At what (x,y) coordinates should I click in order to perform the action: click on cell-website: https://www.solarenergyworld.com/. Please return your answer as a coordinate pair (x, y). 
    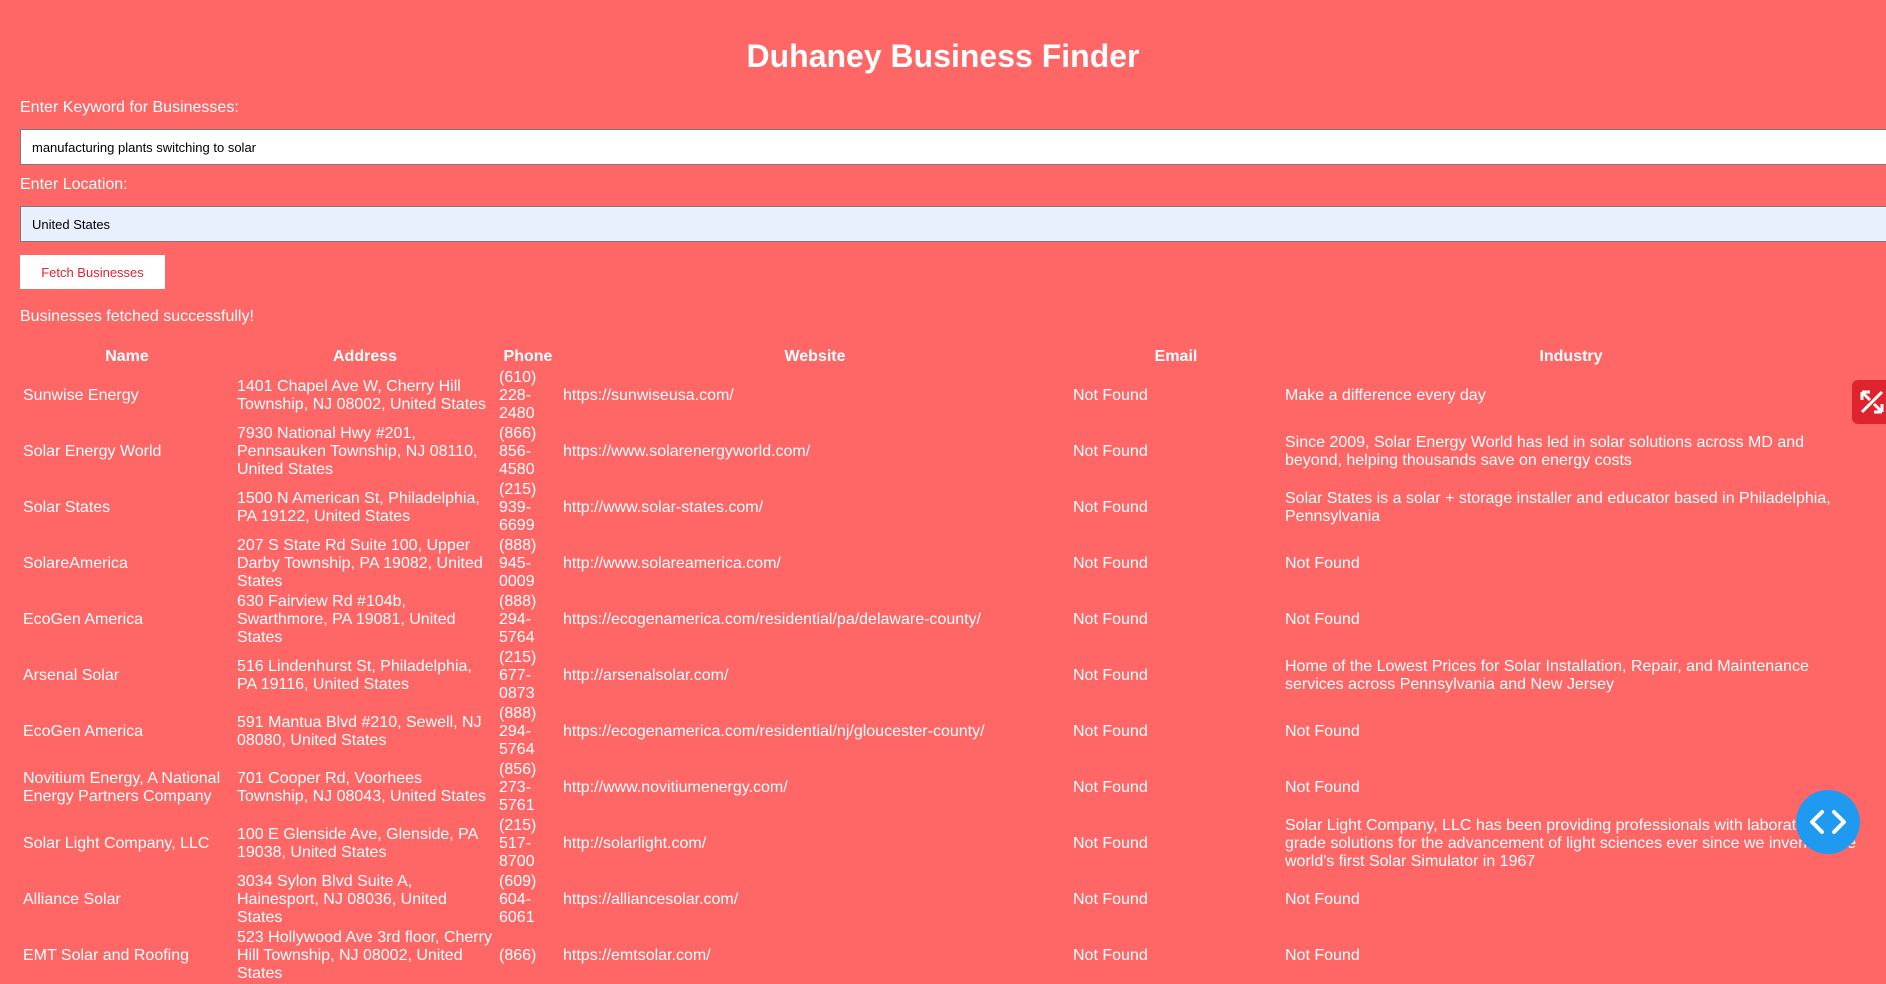
    Looking at the image, I should click on (687, 451).